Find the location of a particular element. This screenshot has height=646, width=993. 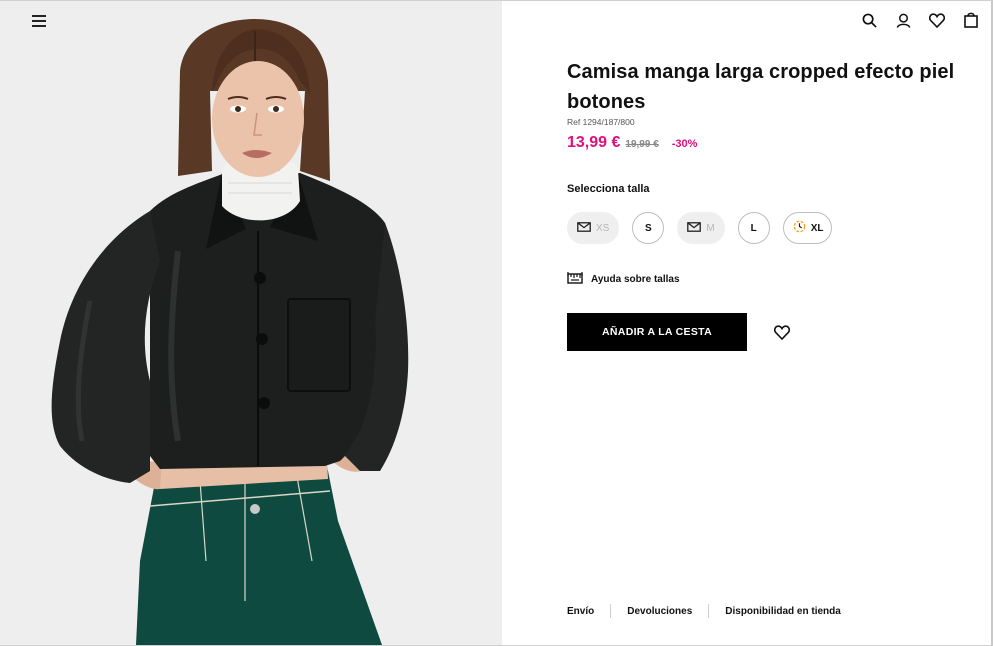

size-help-label: Ayuda sobre tallas is located at coordinates (635, 279).